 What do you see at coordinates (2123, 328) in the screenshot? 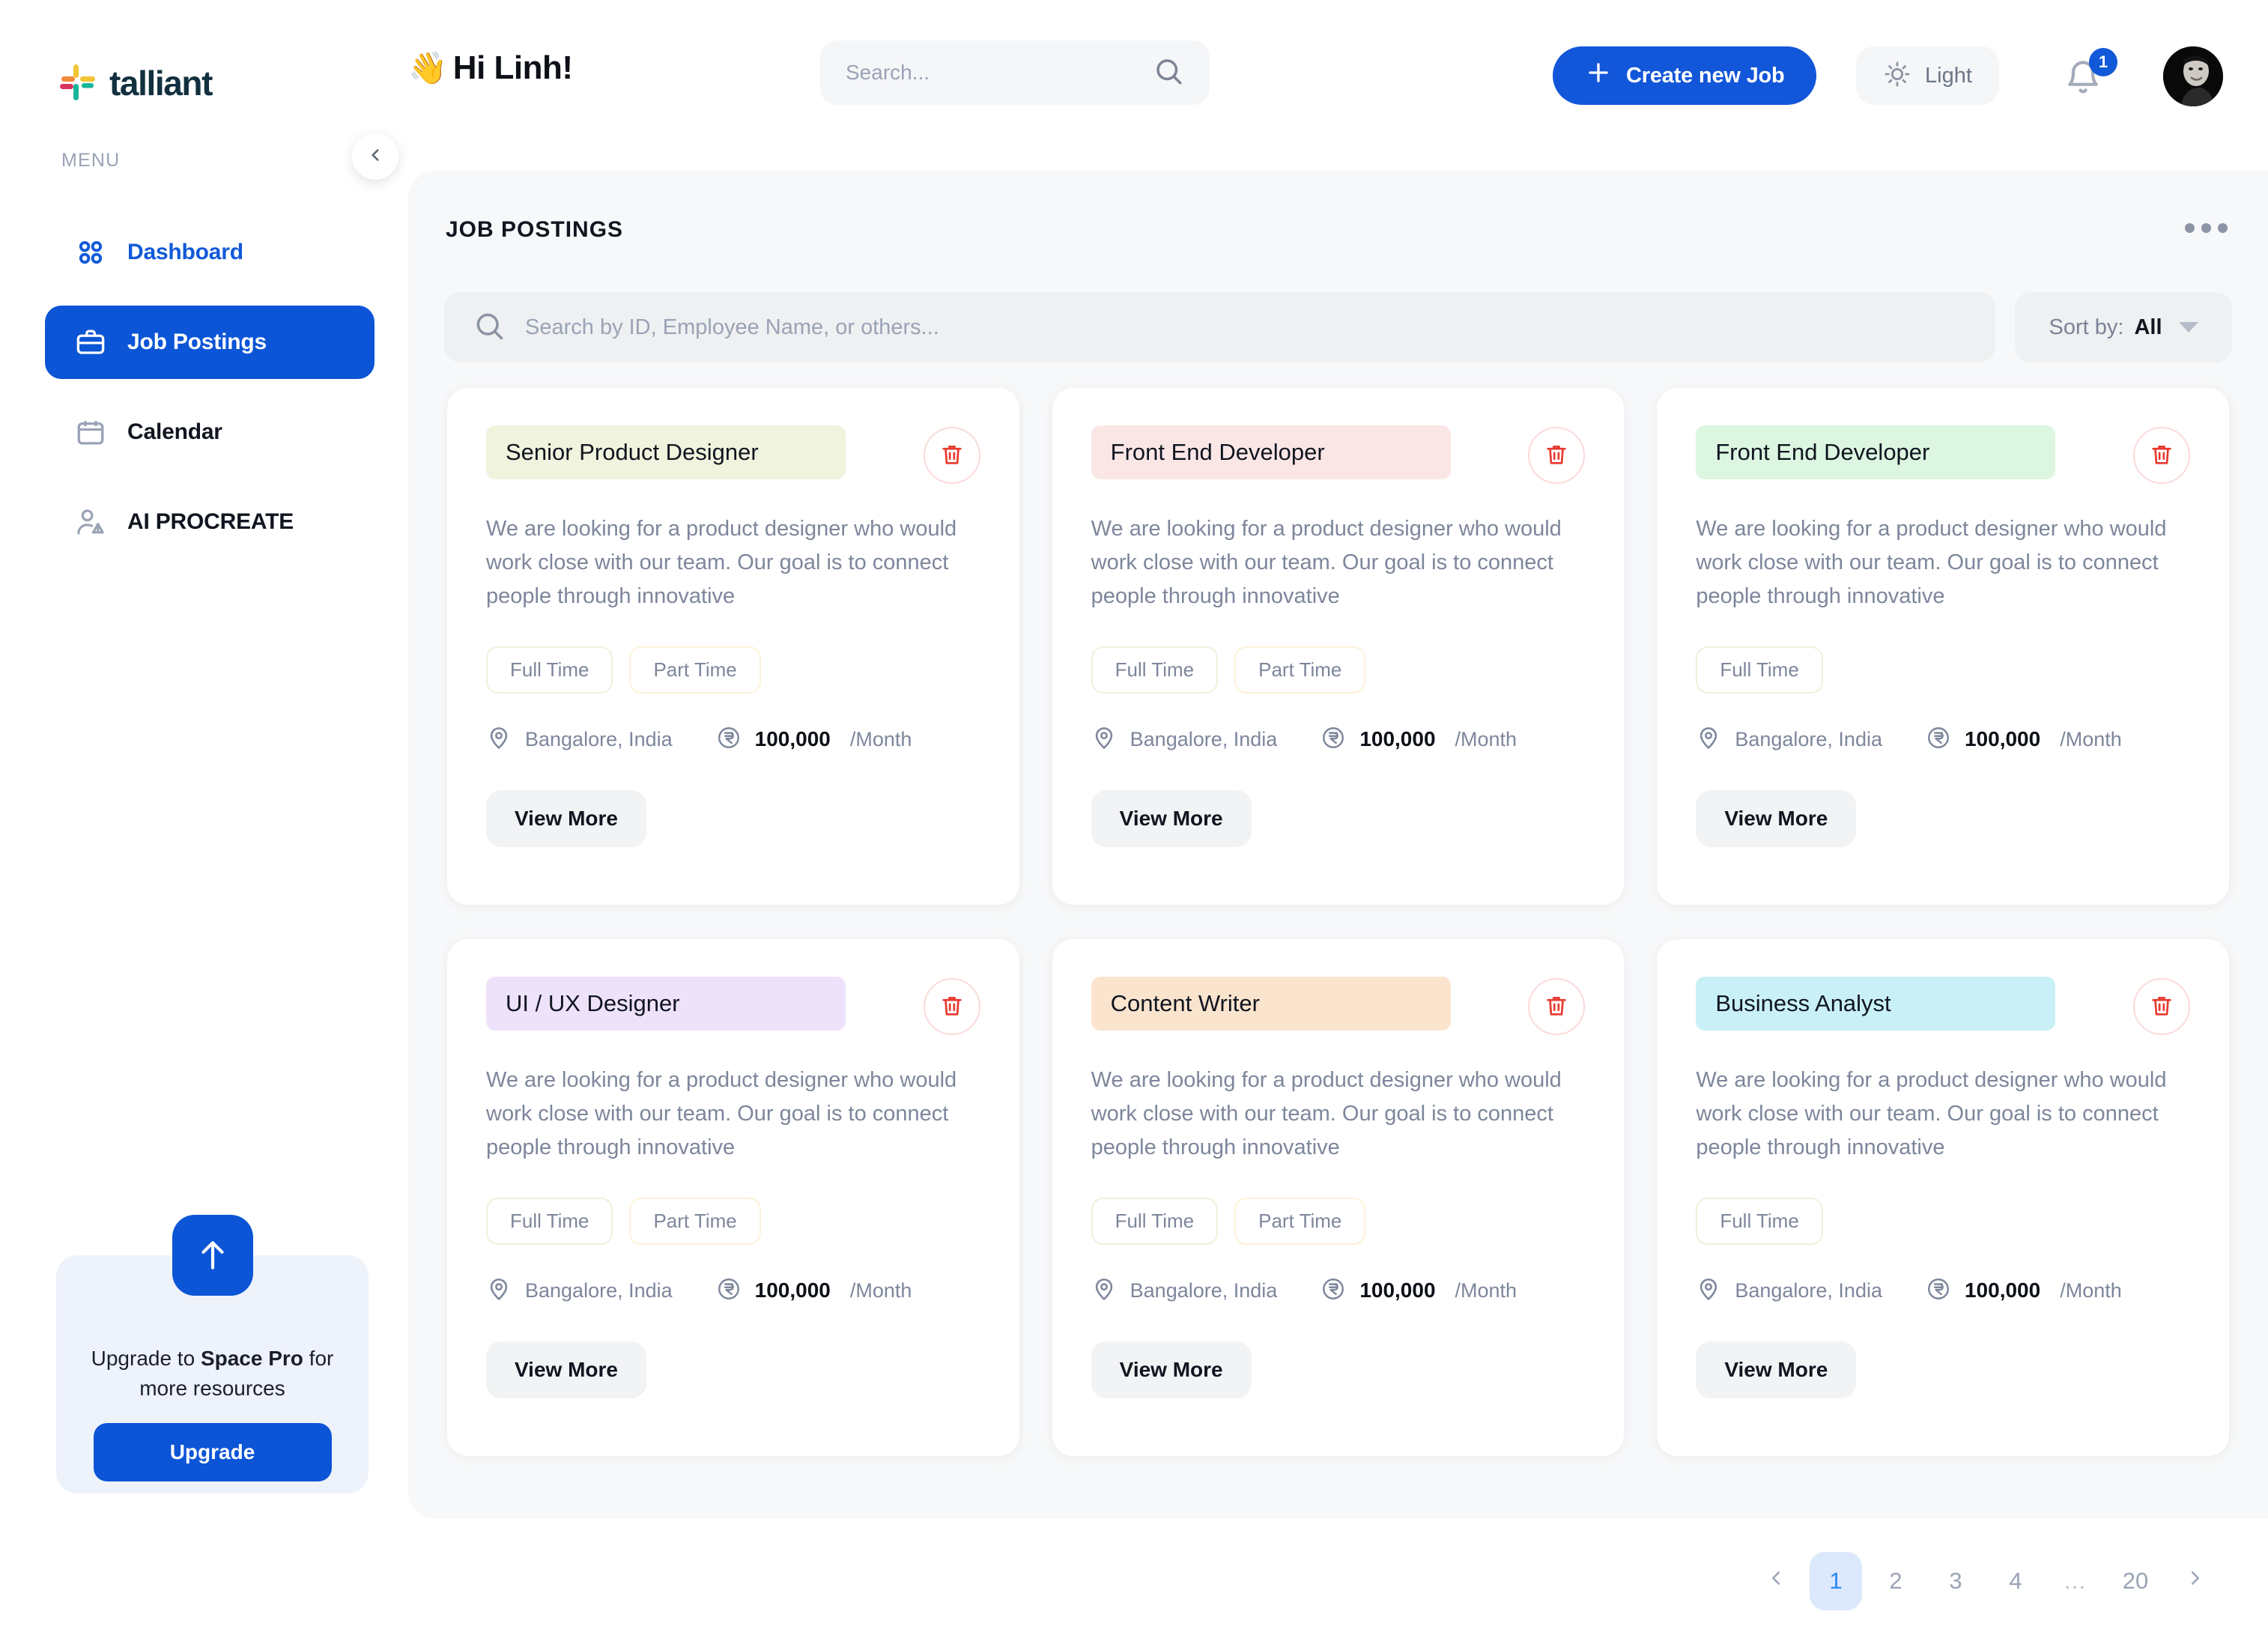
I see `sort-by-dropdown: Sort by: All` at bounding box center [2123, 328].